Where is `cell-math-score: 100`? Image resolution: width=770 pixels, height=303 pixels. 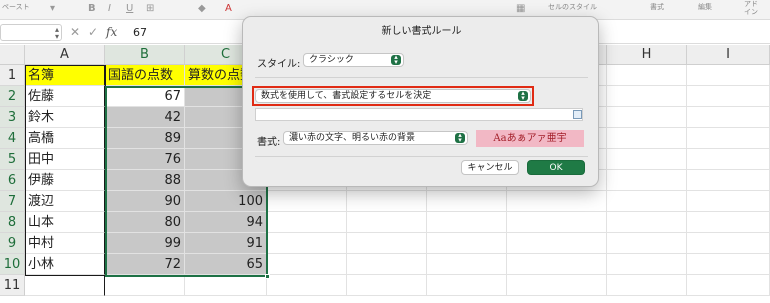 cell-math-score: 100 is located at coordinates (226, 201).